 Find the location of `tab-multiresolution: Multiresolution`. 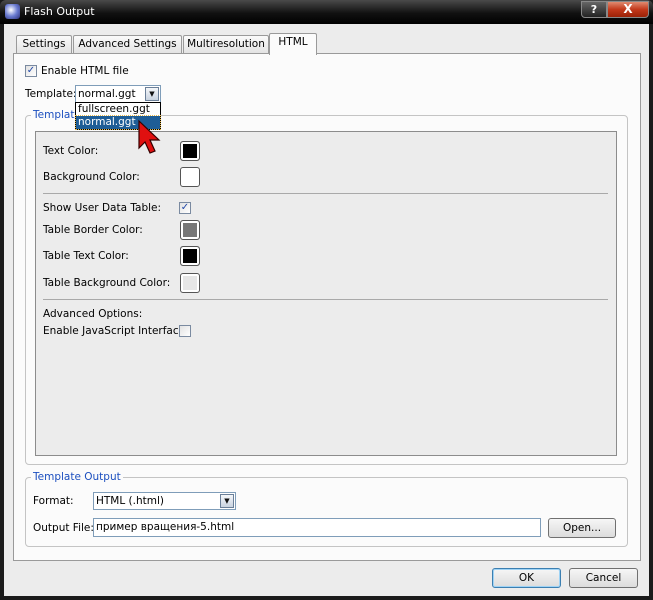

tab-multiresolution: Multiresolution is located at coordinates (226, 44).